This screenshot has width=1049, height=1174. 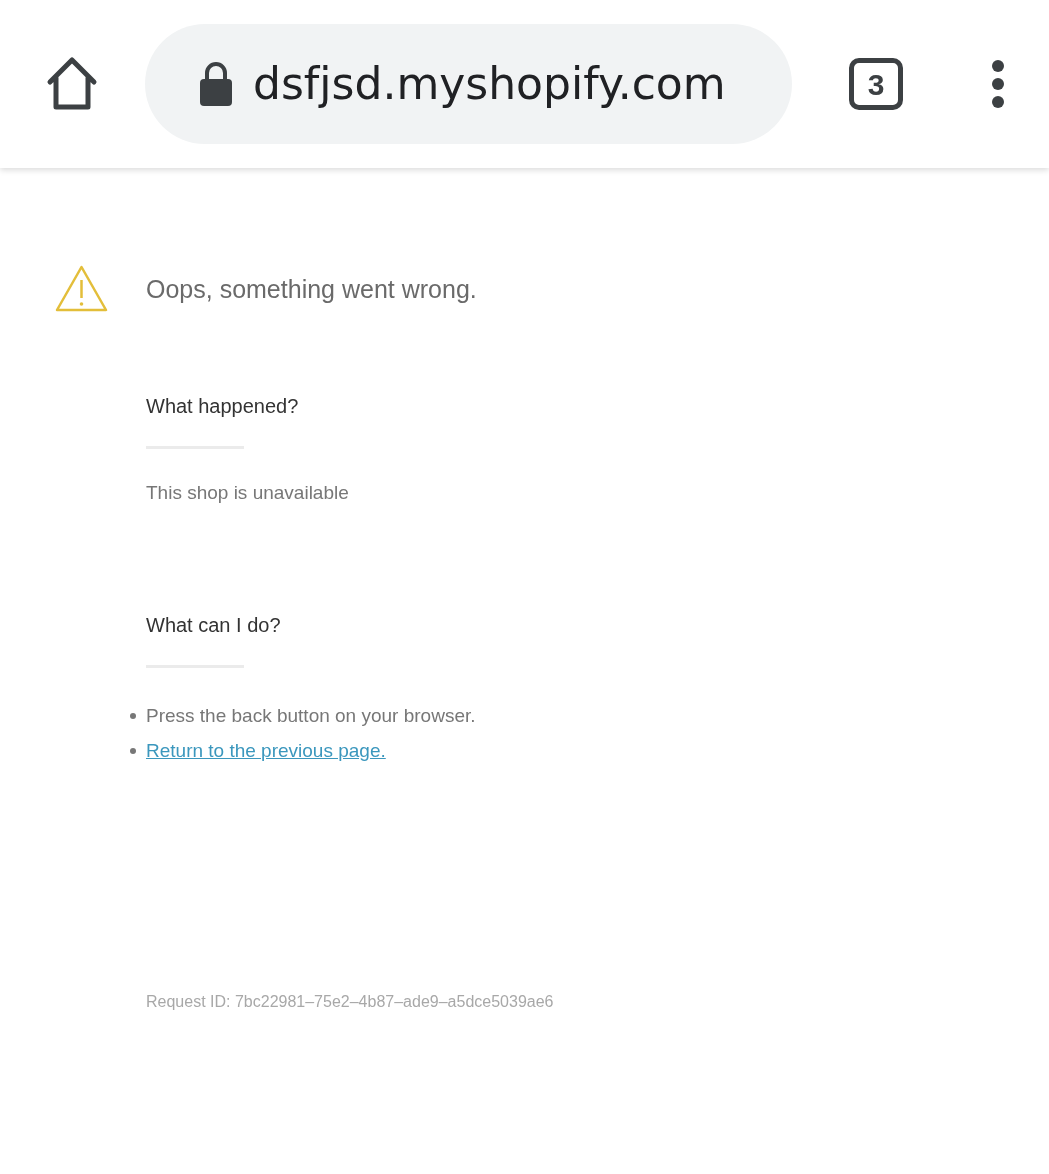 I want to click on tab-count-button: 3, so click(x=876, y=84).